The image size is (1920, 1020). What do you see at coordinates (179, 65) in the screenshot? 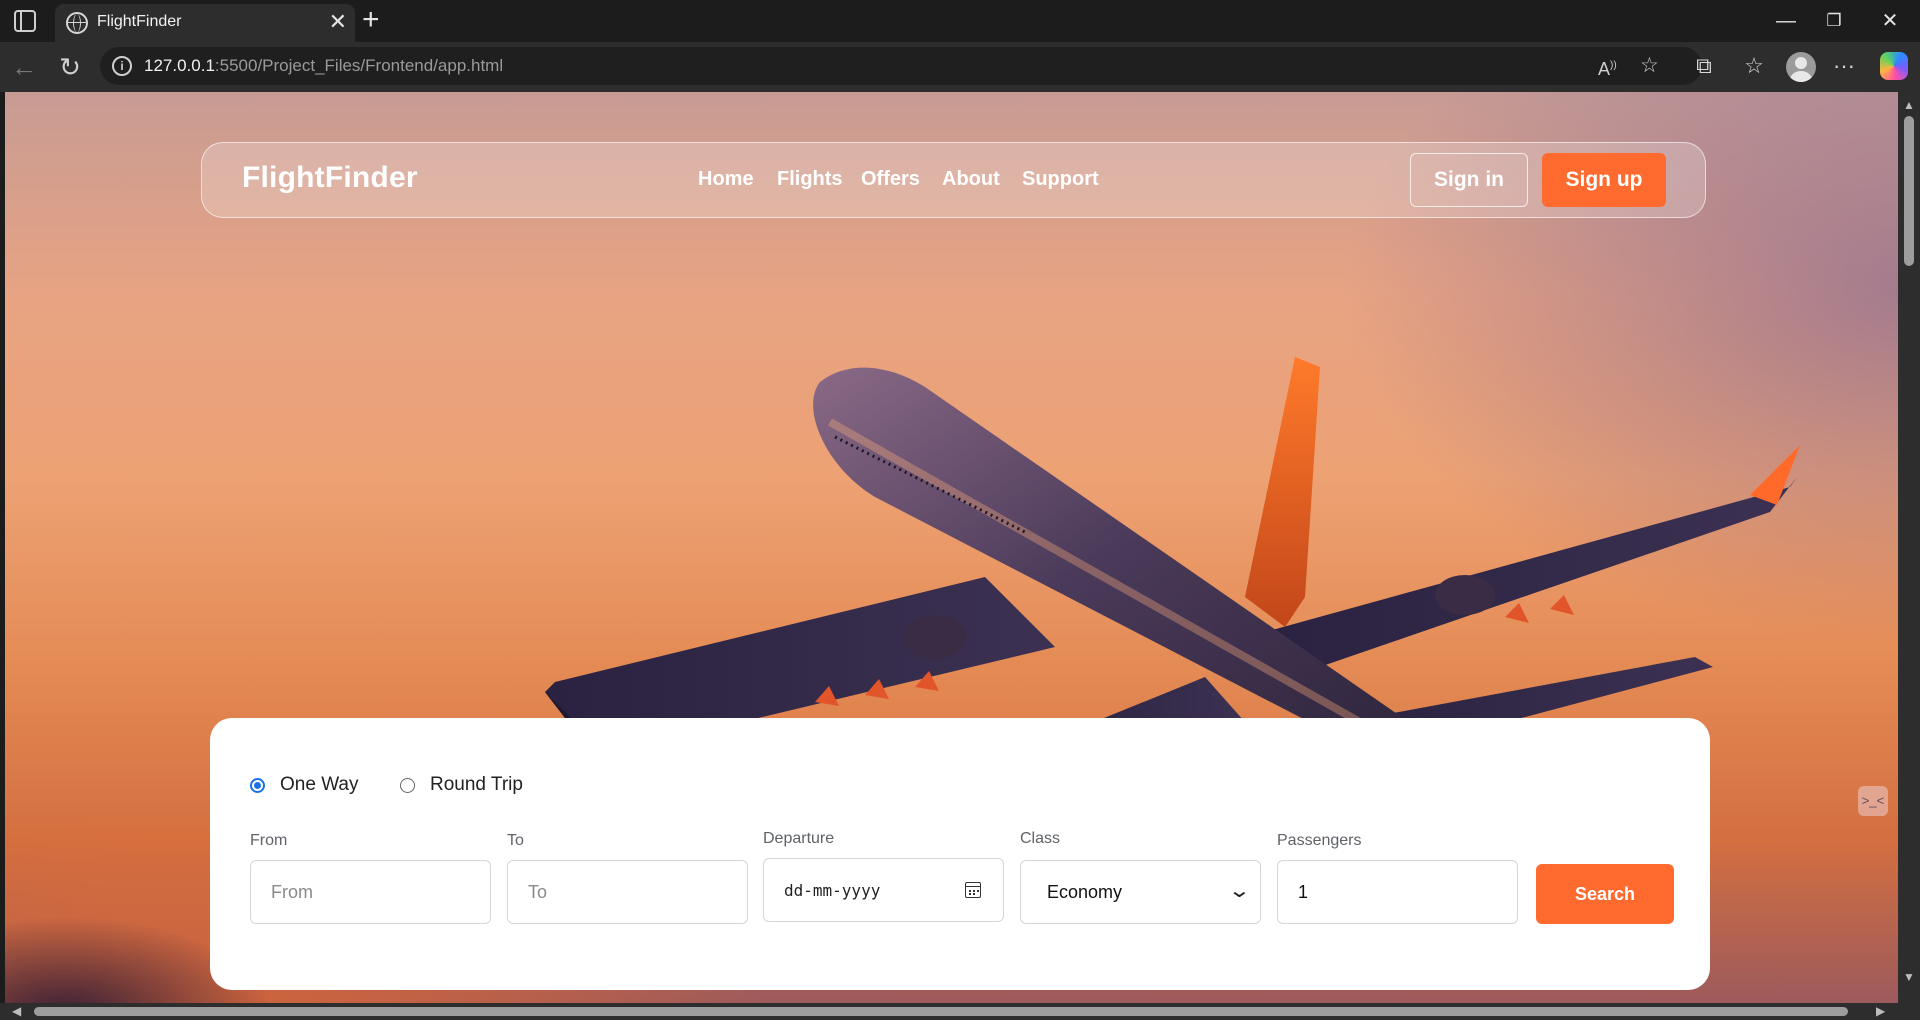
I see `url-host: 127.0.0.1` at bounding box center [179, 65].